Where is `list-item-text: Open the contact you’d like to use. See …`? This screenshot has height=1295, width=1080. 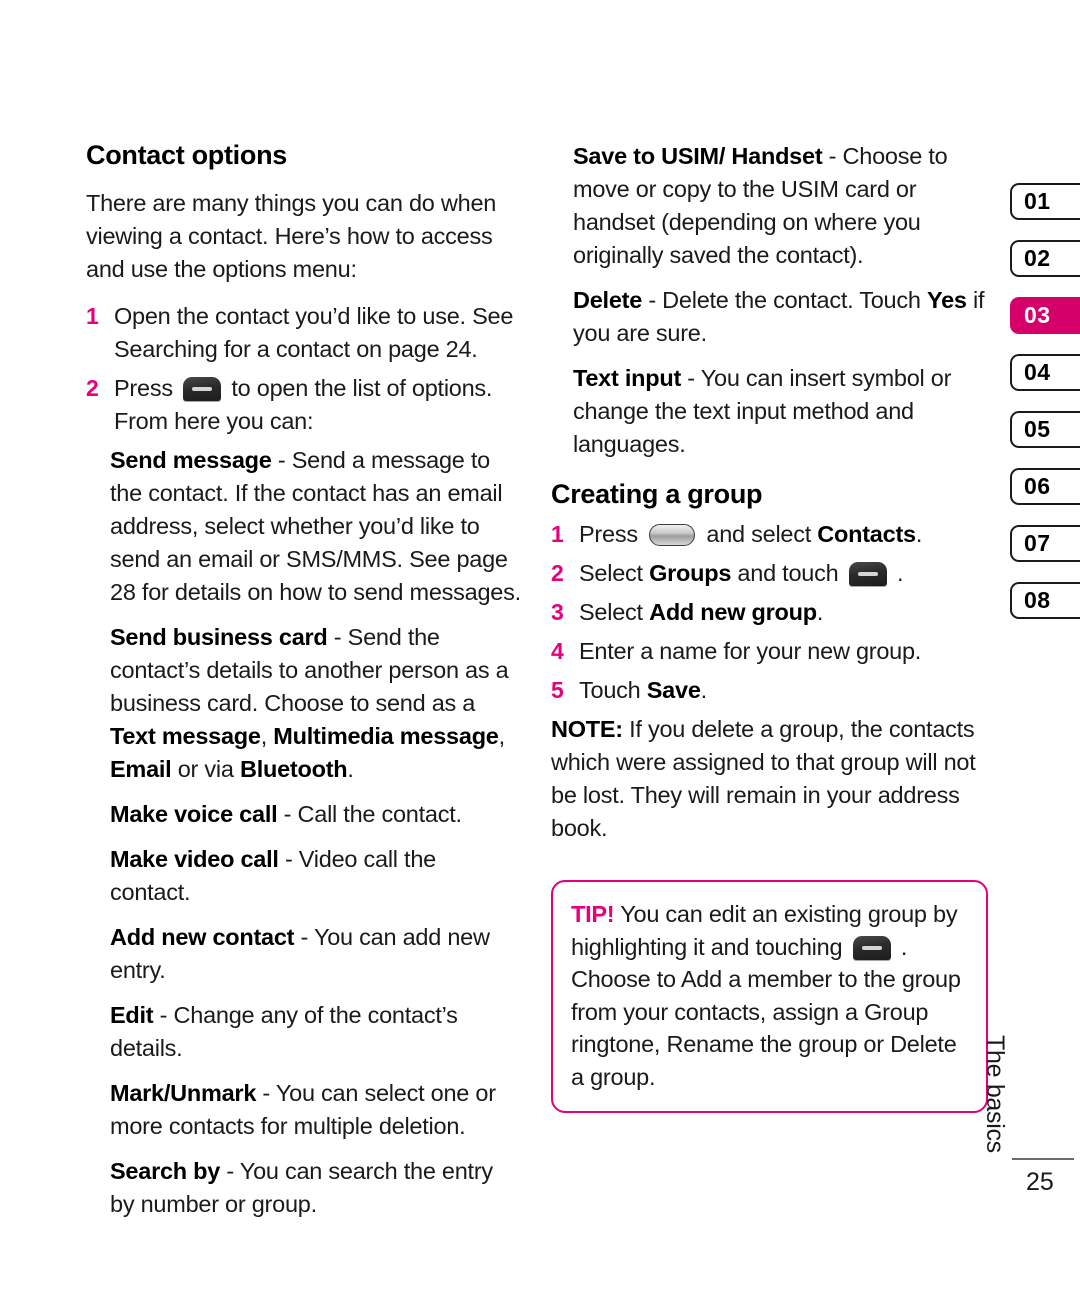 list-item-text: Open the contact you’d like to use. See … is located at coordinates (314, 333).